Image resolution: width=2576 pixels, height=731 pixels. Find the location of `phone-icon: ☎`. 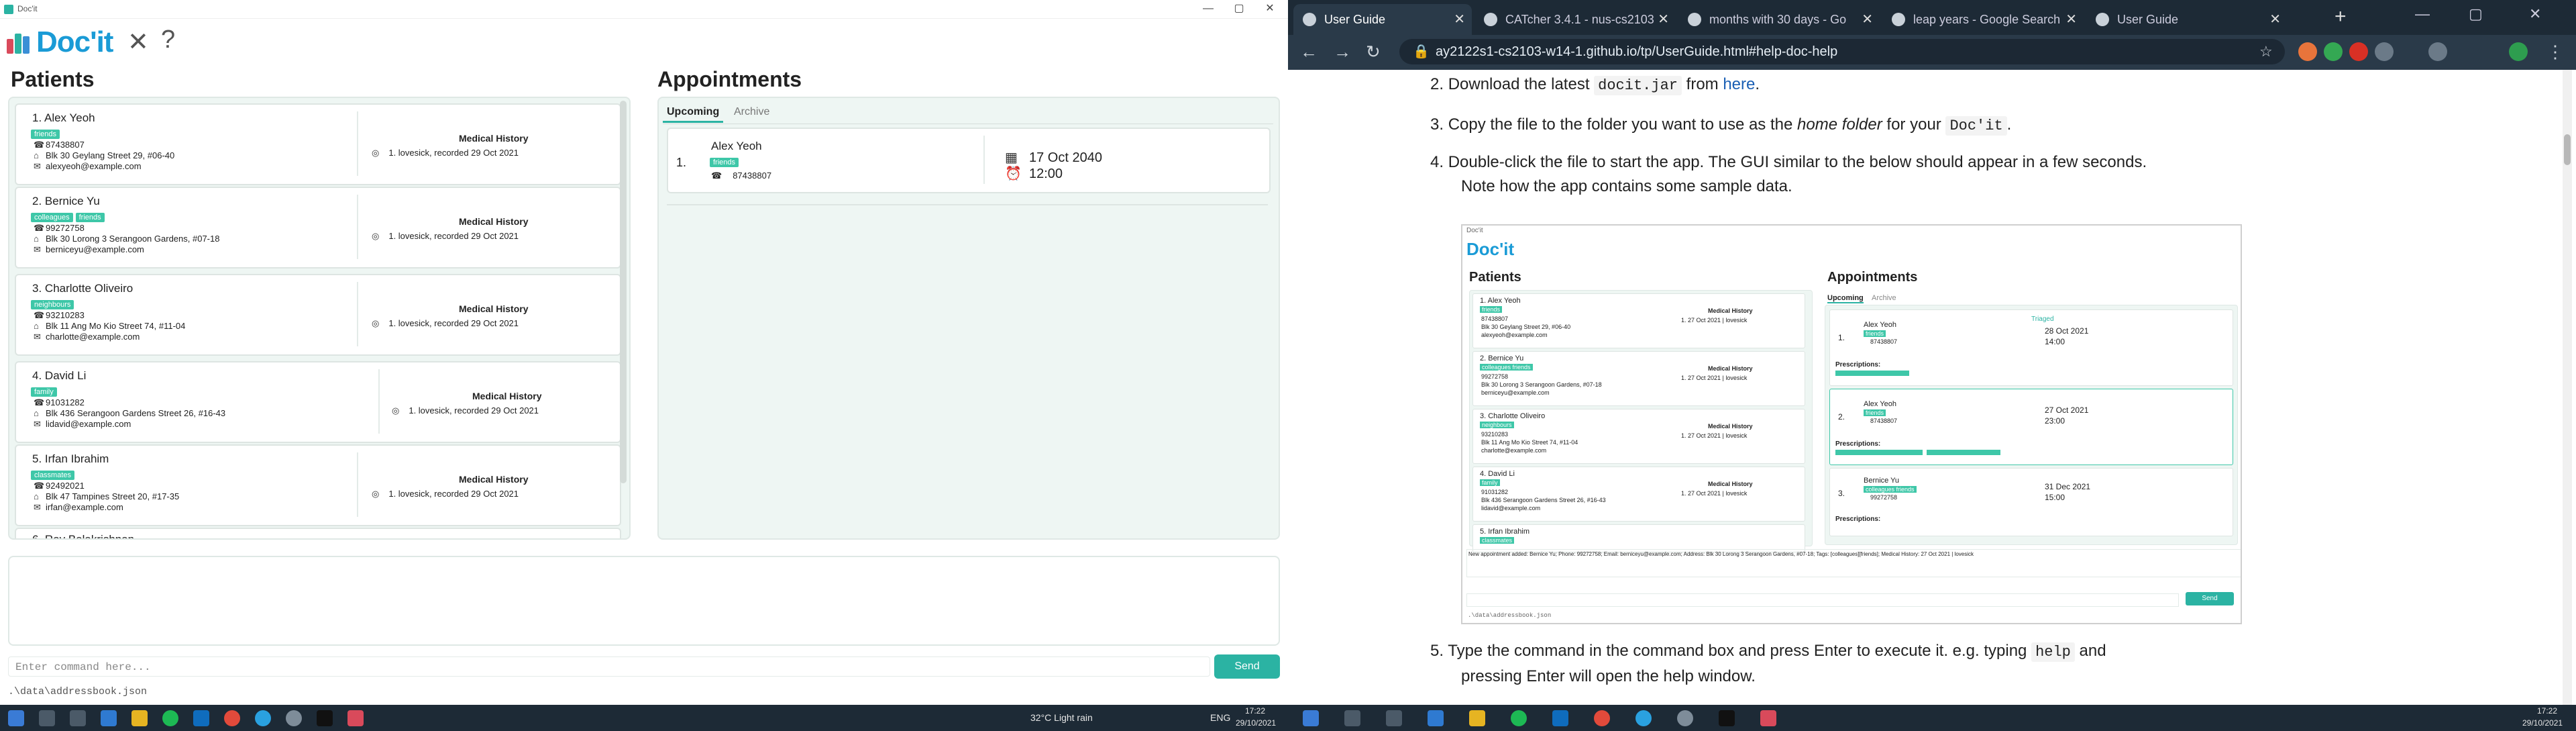

phone-icon: ☎ is located at coordinates (39, 315).